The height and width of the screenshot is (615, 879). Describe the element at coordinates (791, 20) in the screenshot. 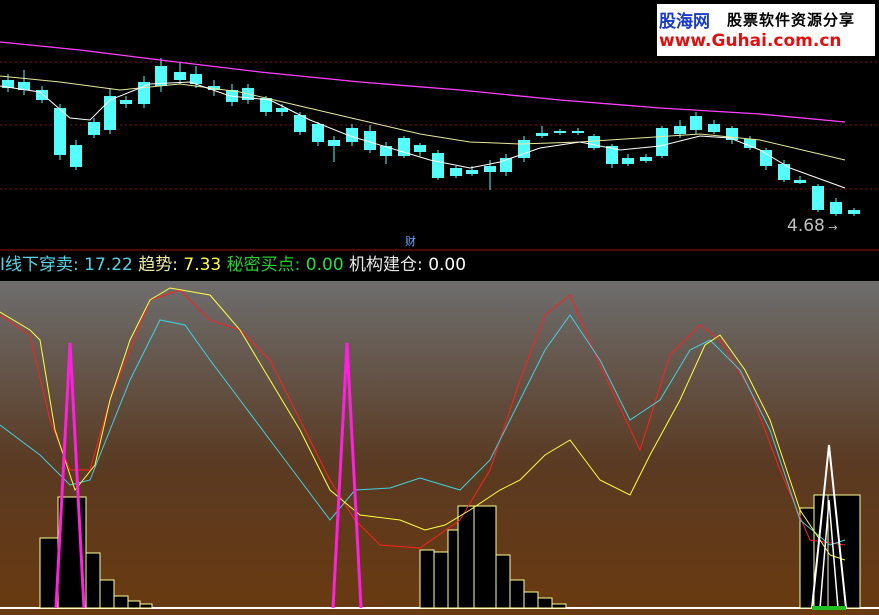

I see `watermark-tagline: 股票软件资源分享` at that location.